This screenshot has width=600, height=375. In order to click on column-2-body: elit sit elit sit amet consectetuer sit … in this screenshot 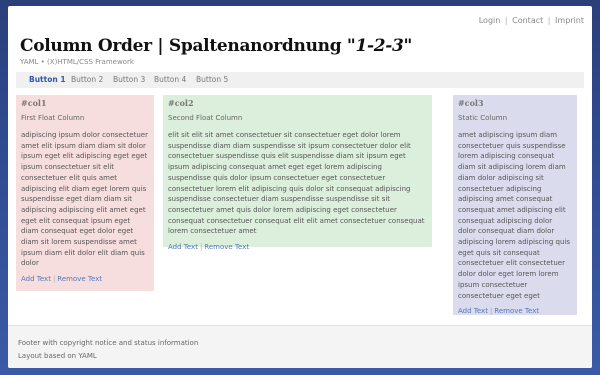, I will do `click(296, 183)`.